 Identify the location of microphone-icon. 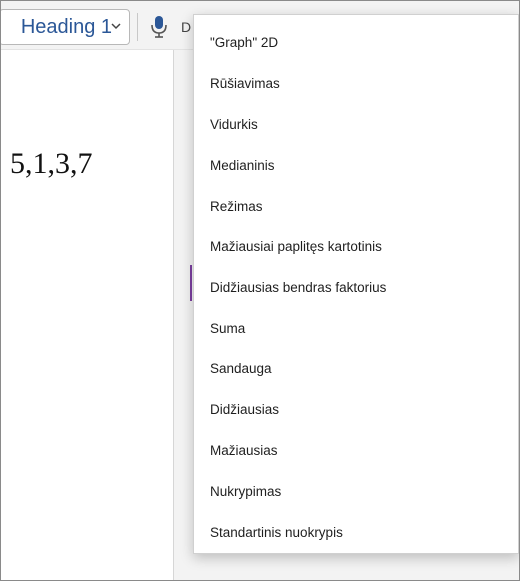
(159, 27).